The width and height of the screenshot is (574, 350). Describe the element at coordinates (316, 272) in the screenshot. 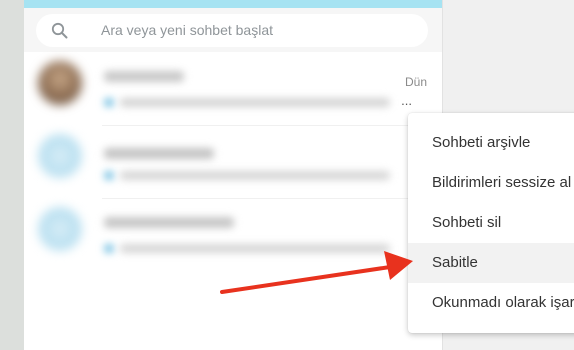

I see `red-arrow-annotation` at that location.